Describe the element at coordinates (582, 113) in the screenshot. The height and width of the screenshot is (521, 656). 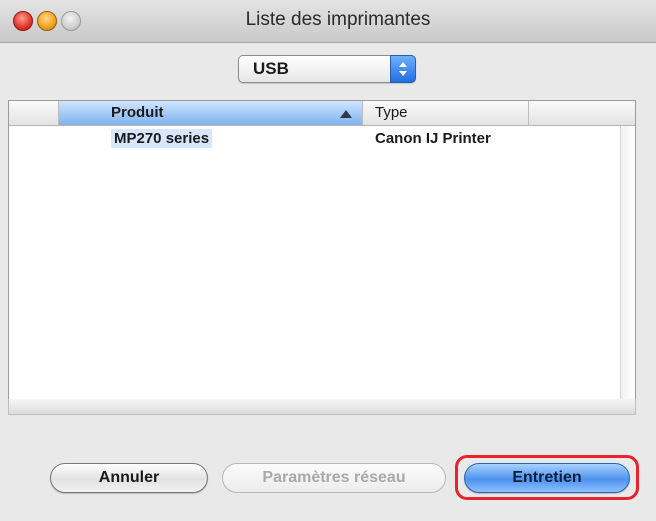
I see `header-filler` at that location.